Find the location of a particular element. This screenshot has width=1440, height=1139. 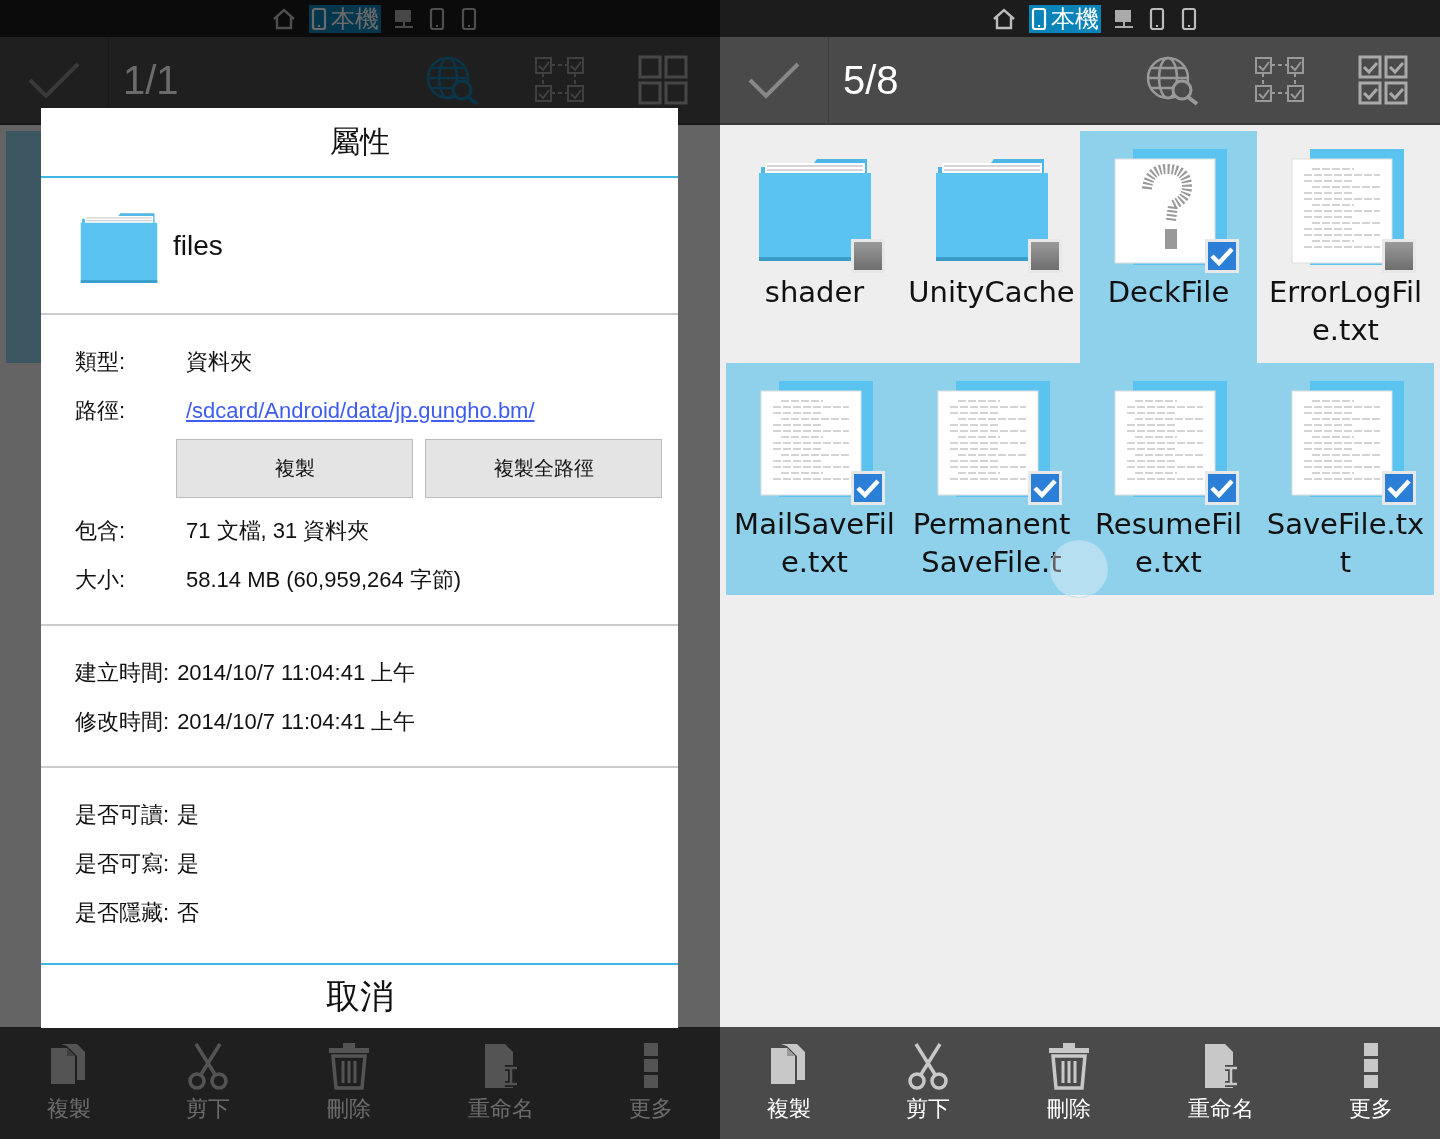

property-value: 71 文檔, 31 資料夾 is located at coordinates (278, 530).